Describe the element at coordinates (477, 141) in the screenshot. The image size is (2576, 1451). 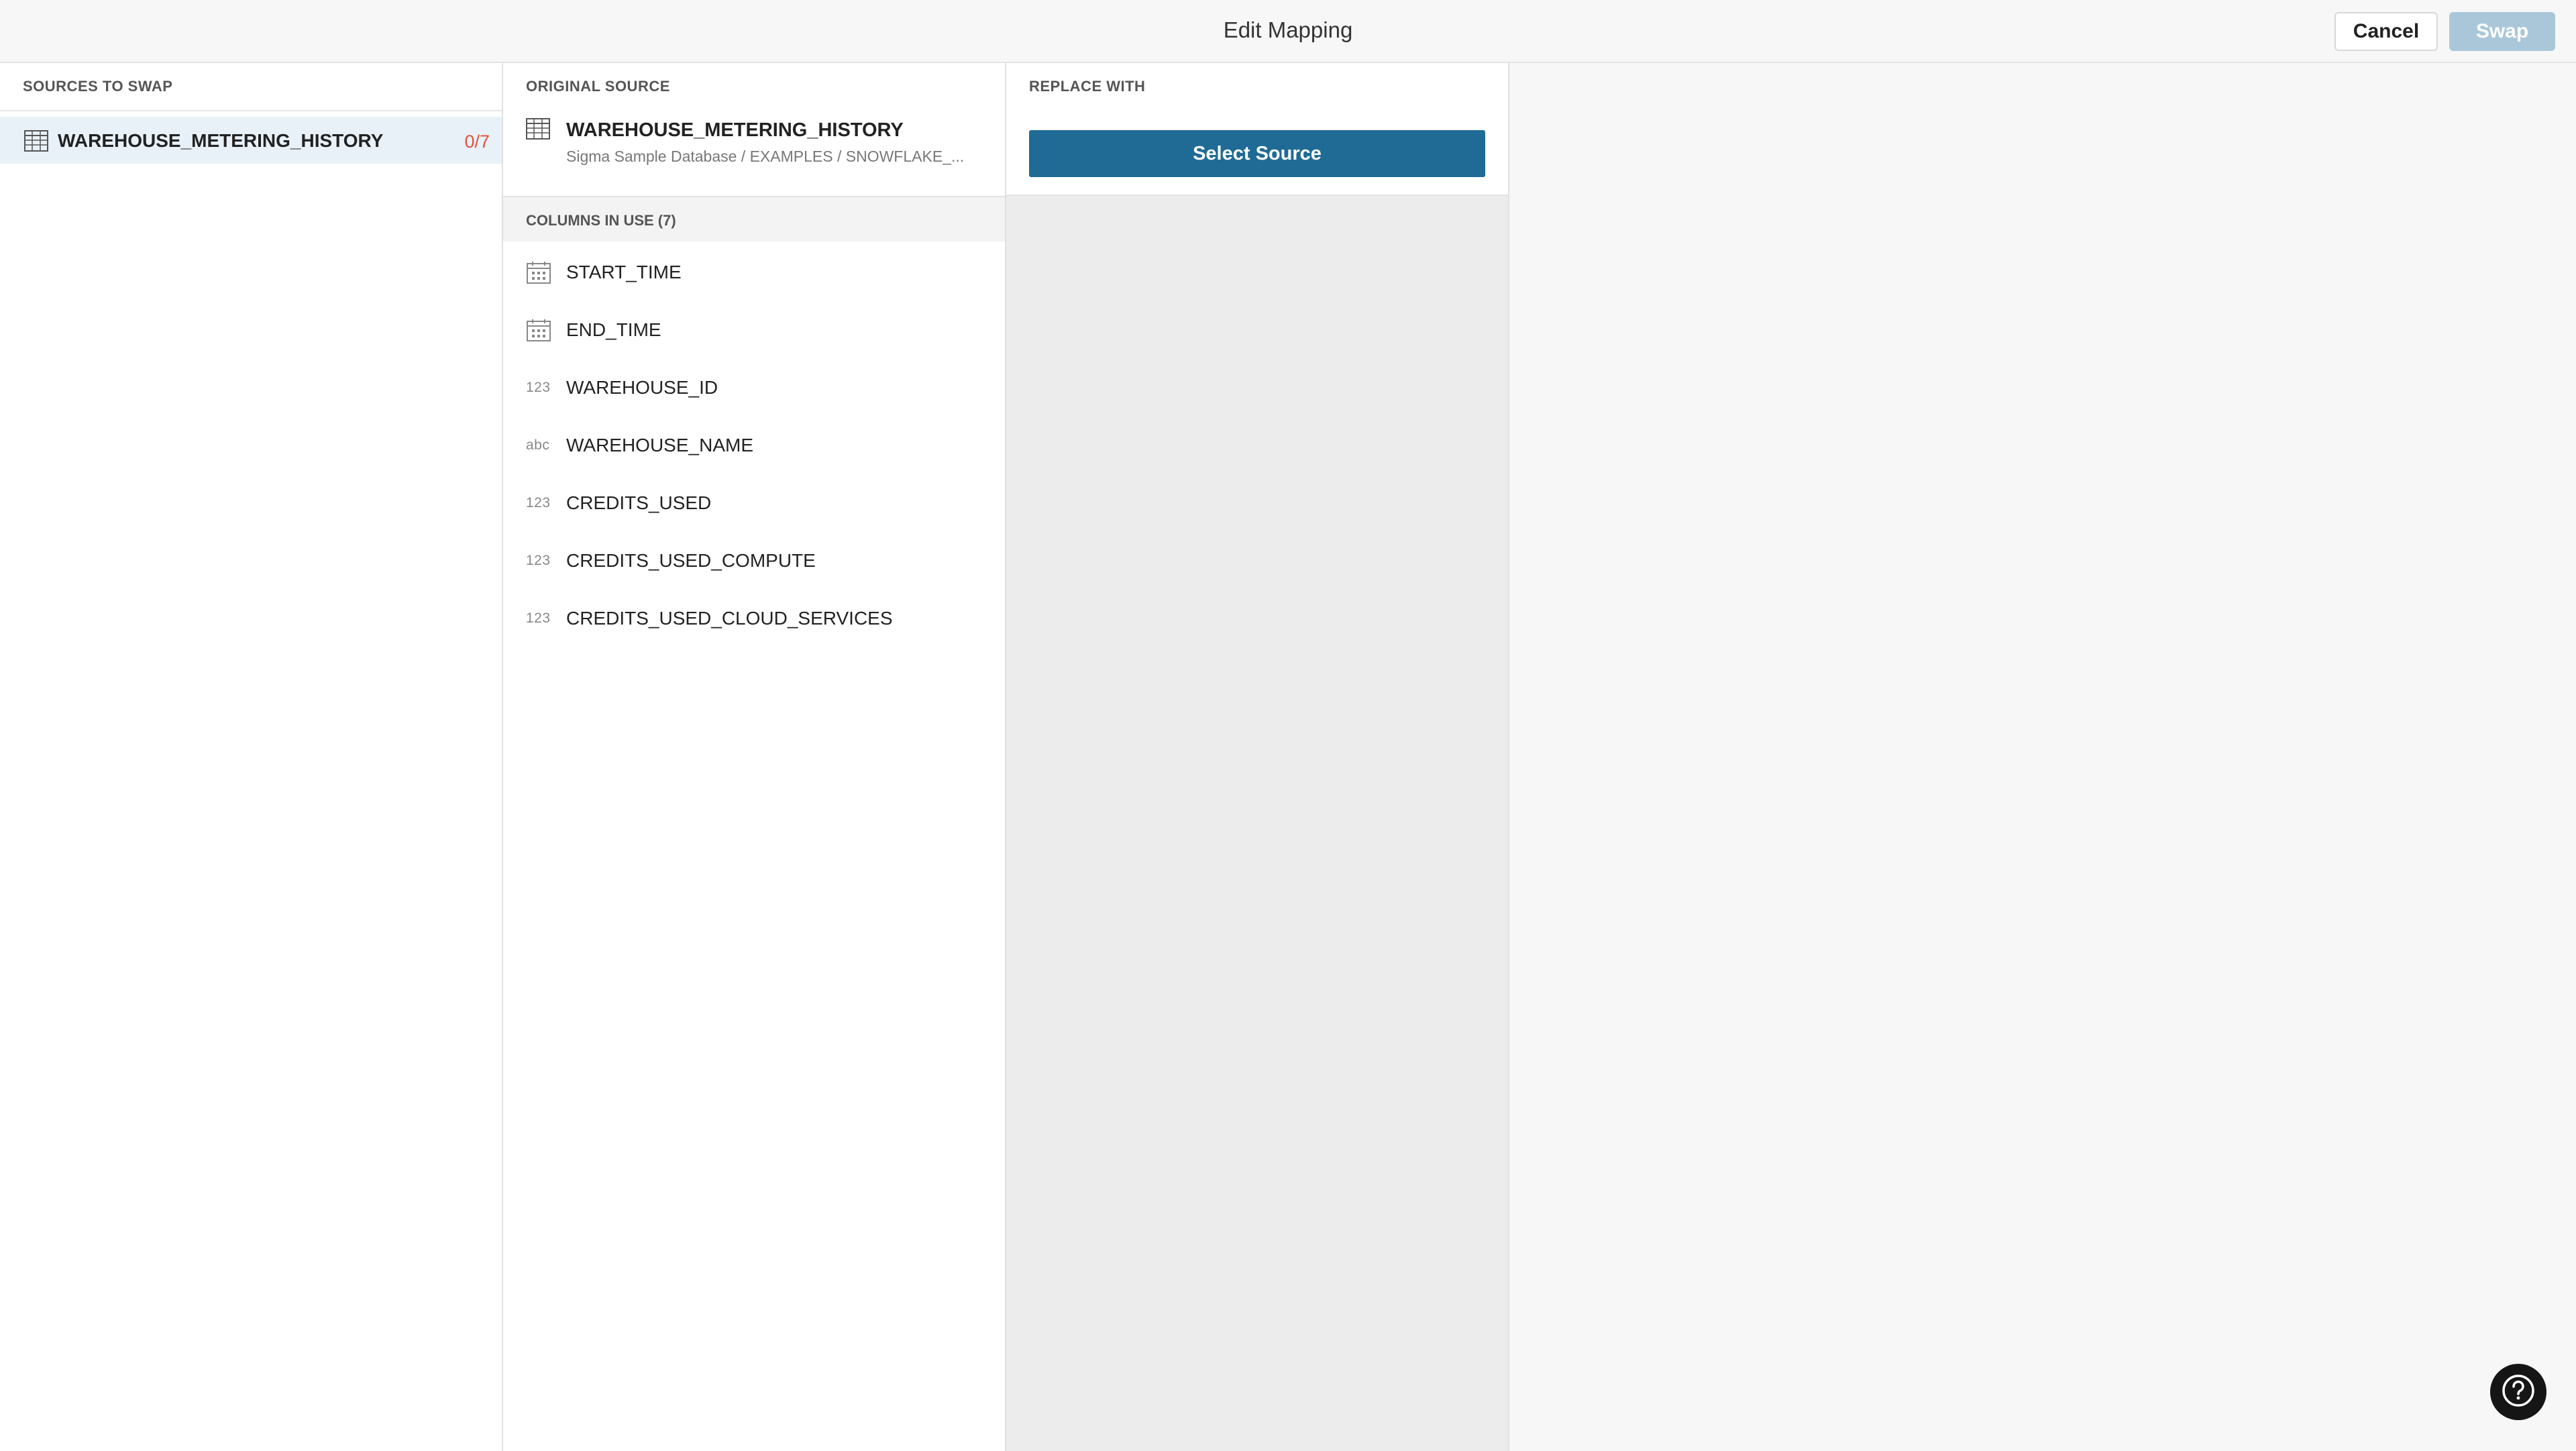
I see `mapping-count: 0/7` at that location.